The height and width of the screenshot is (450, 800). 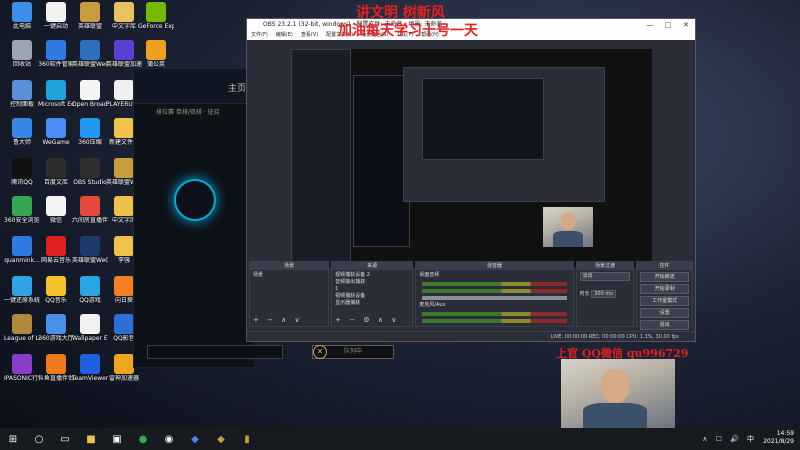 What do you see at coordinates (39, 439) in the screenshot?
I see `search-icon: ○` at bounding box center [39, 439].